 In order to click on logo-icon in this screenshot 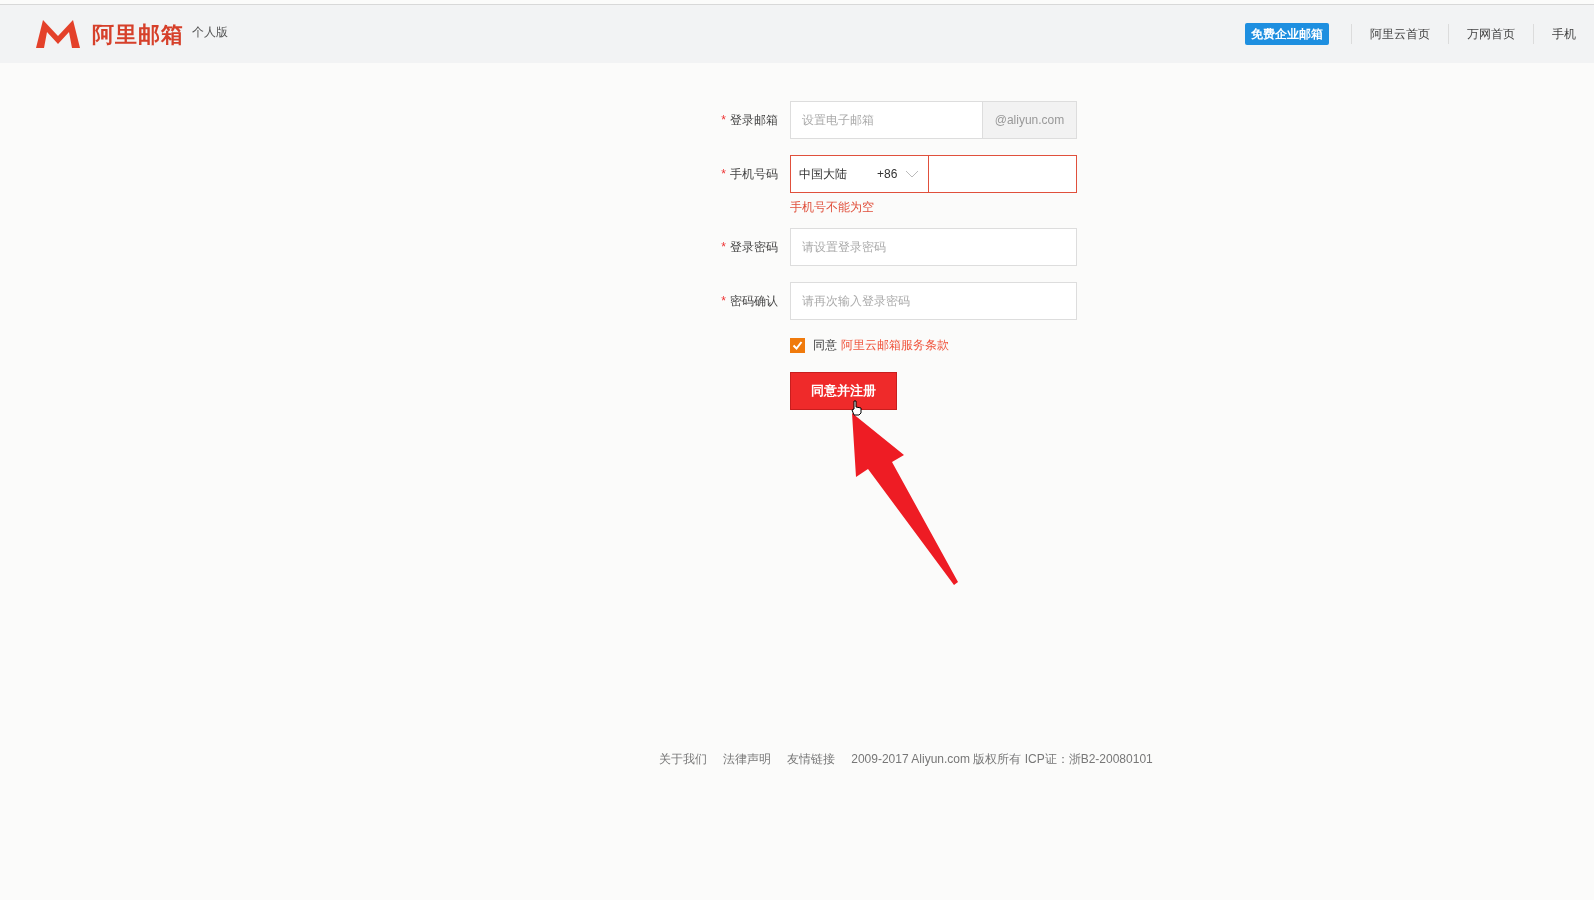, I will do `click(58, 34)`.